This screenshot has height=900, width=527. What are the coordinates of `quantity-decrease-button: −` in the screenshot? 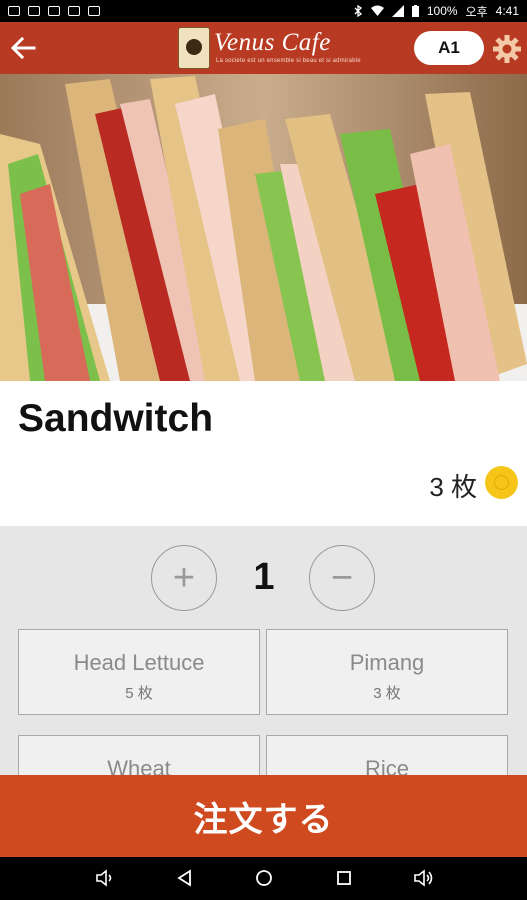 It's located at (342, 578).